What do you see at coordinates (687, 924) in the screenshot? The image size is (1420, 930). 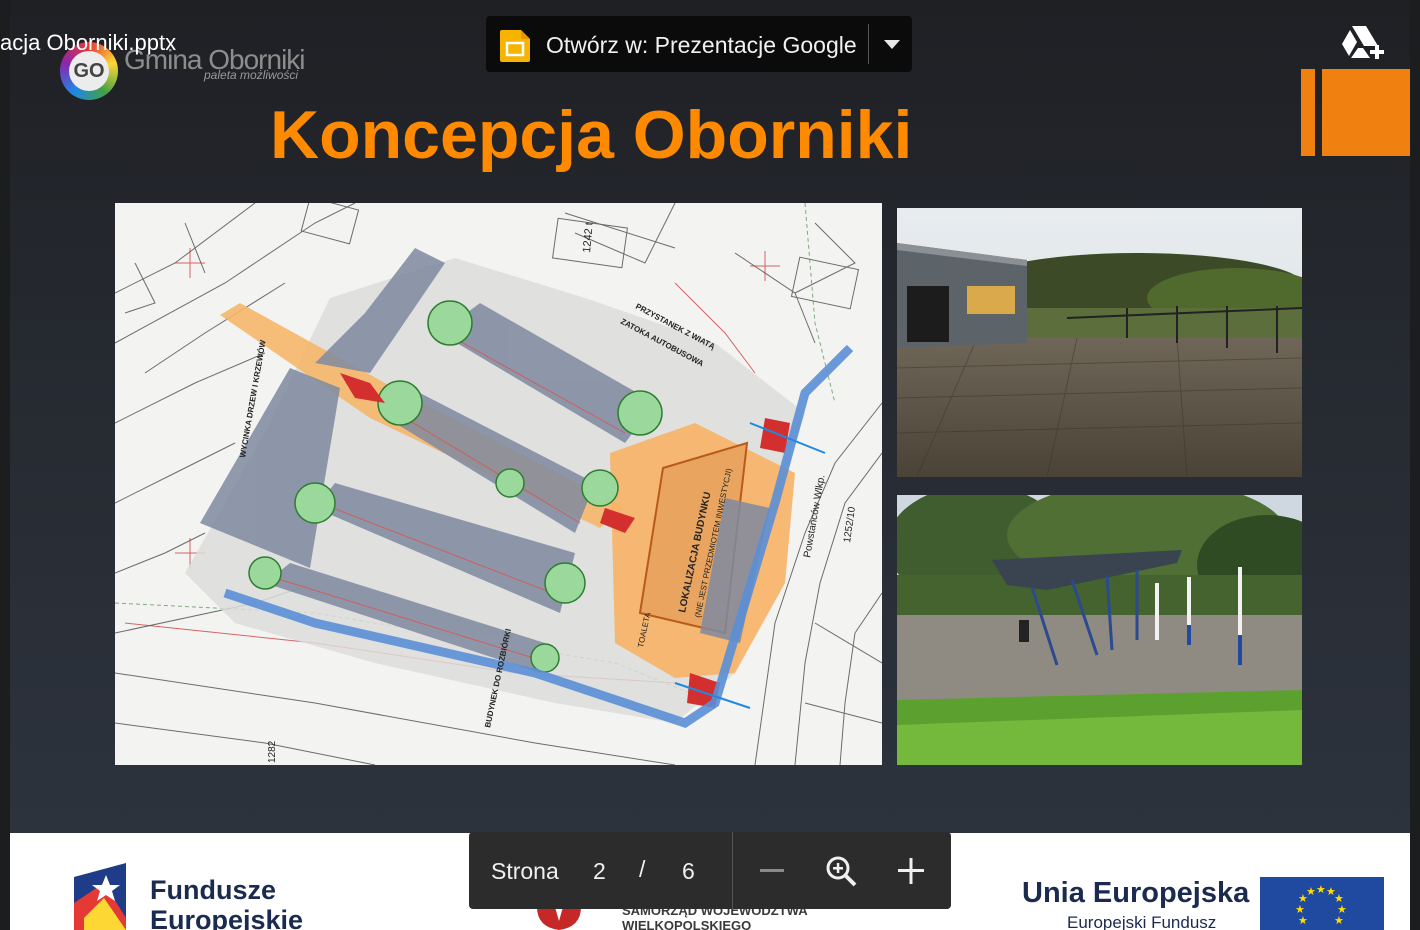 I see `region-label-line2: WIELKOPOLSKIEGO` at bounding box center [687, 924].